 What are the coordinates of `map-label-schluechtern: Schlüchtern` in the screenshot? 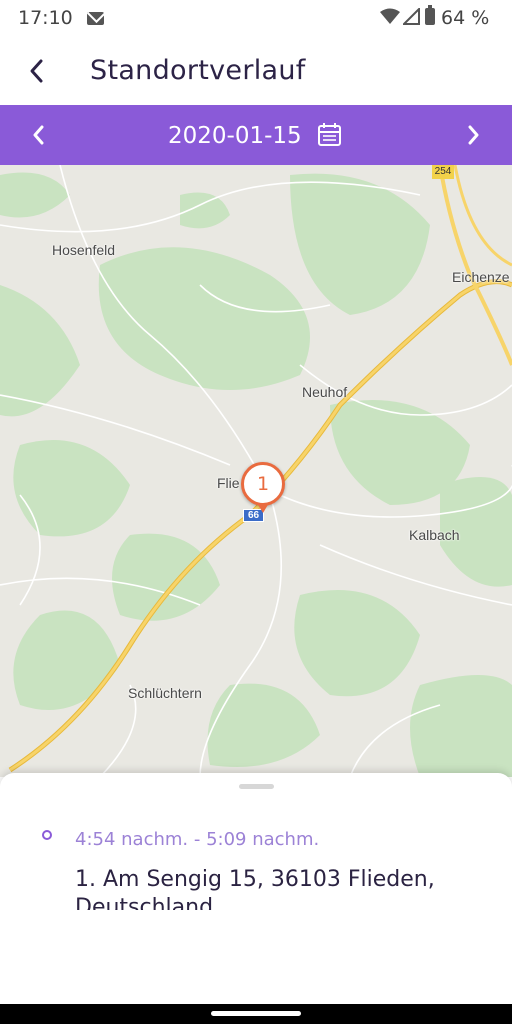 It's located at (165, 693).